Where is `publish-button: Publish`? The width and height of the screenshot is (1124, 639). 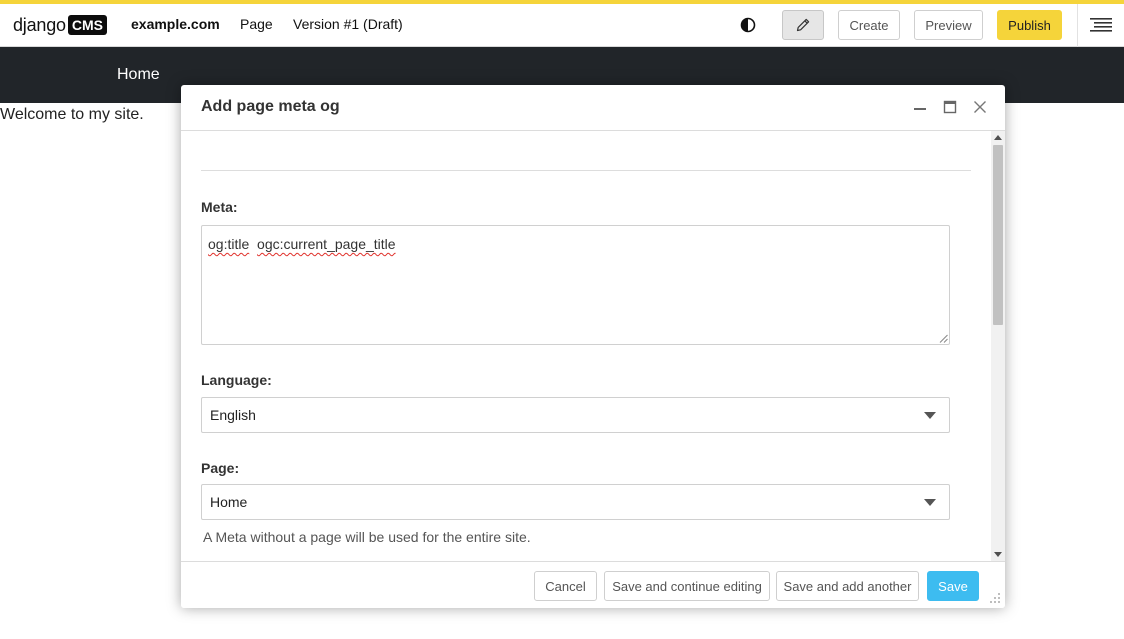 publish-button: Publish is located at coordinates (1029, 25).